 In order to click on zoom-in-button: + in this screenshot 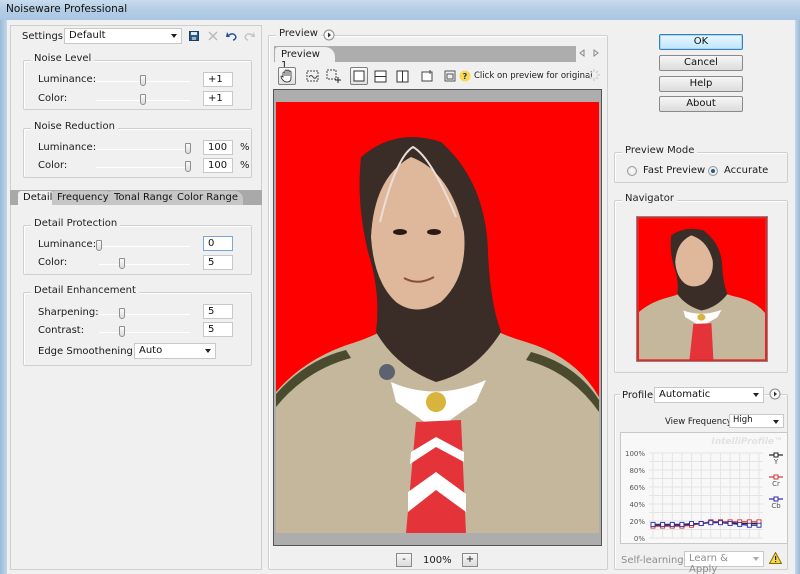, I will do `click(470, 560)`.